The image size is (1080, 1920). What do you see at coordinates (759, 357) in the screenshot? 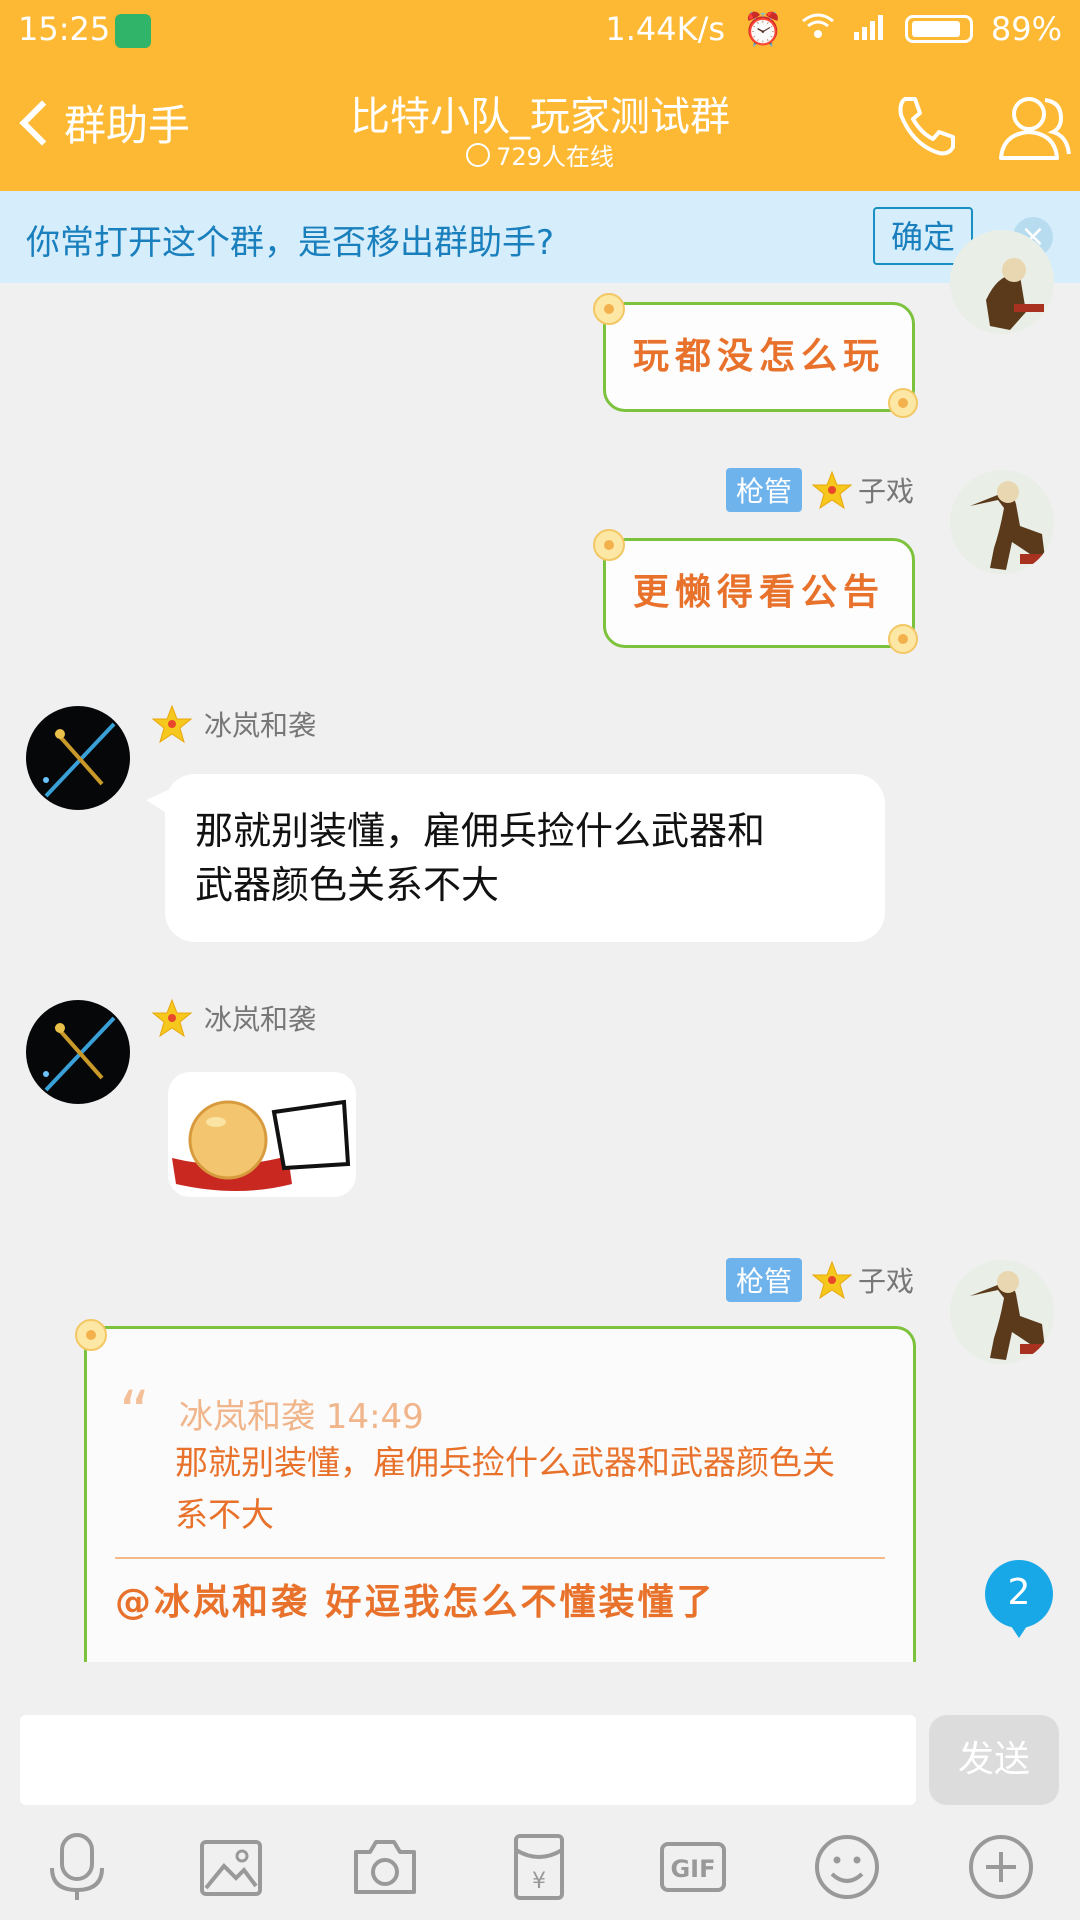
I see `sticker-bubble: 玩都没怎么玩` at bounding box center [759, 357].